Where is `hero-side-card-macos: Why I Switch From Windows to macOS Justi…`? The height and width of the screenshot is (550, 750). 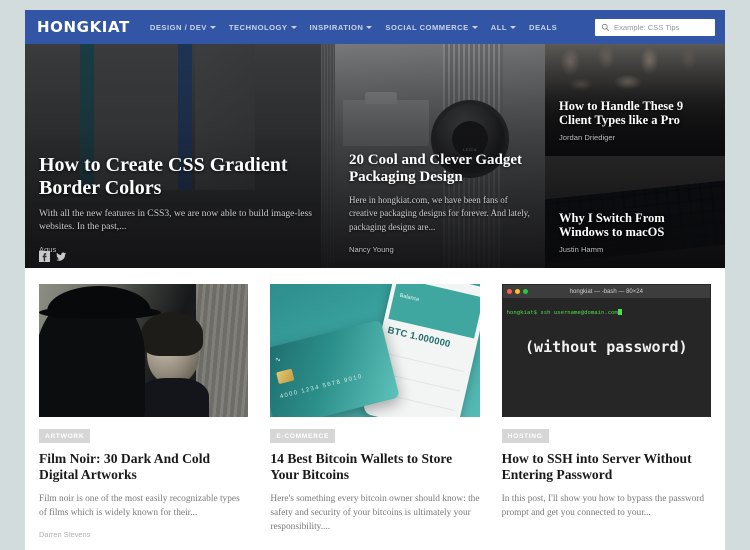
hero-side-card-macos: Why I Switch From Windows to macOS Justi… is located at coordinates (635, 212).